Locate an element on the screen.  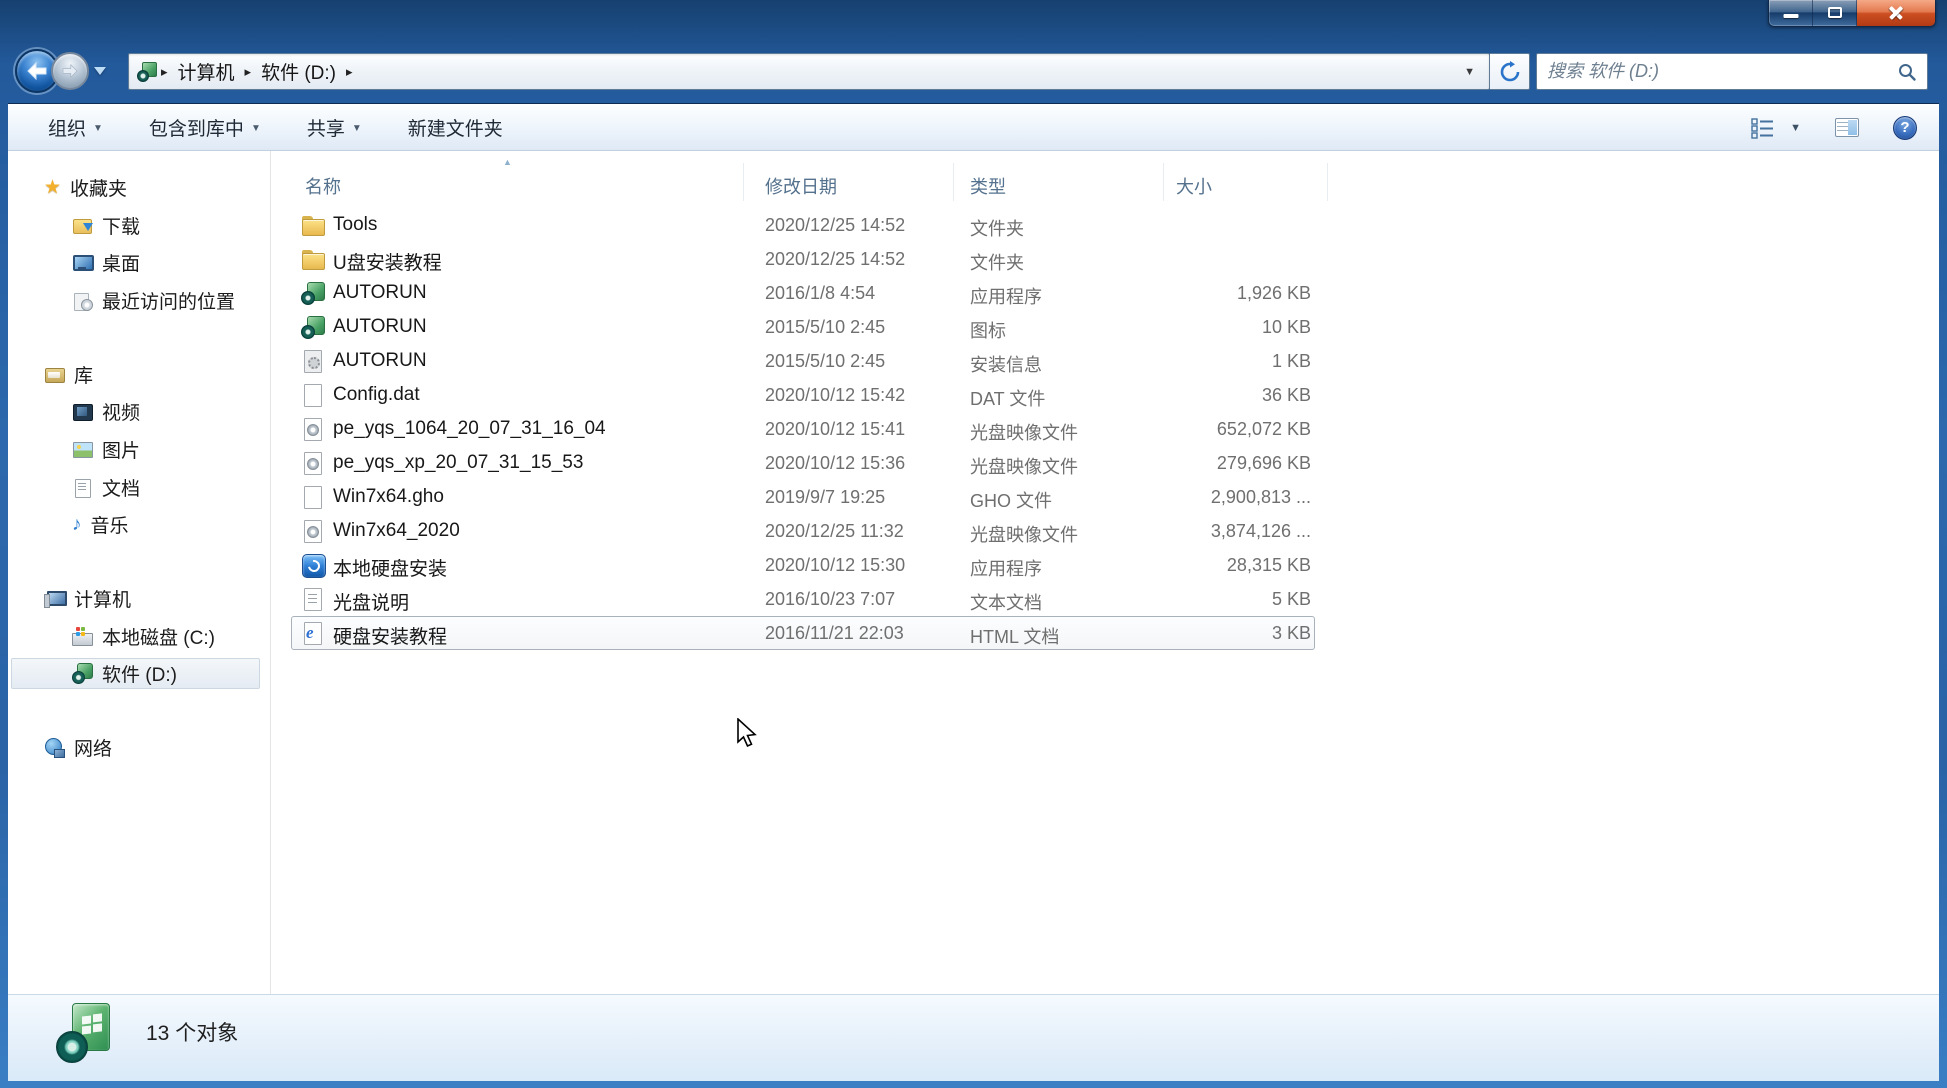
file-row: 本地硬盘安装 2020/10/12 15:30 应用程序 28,315 KB is located at coordinates (1105, 565).